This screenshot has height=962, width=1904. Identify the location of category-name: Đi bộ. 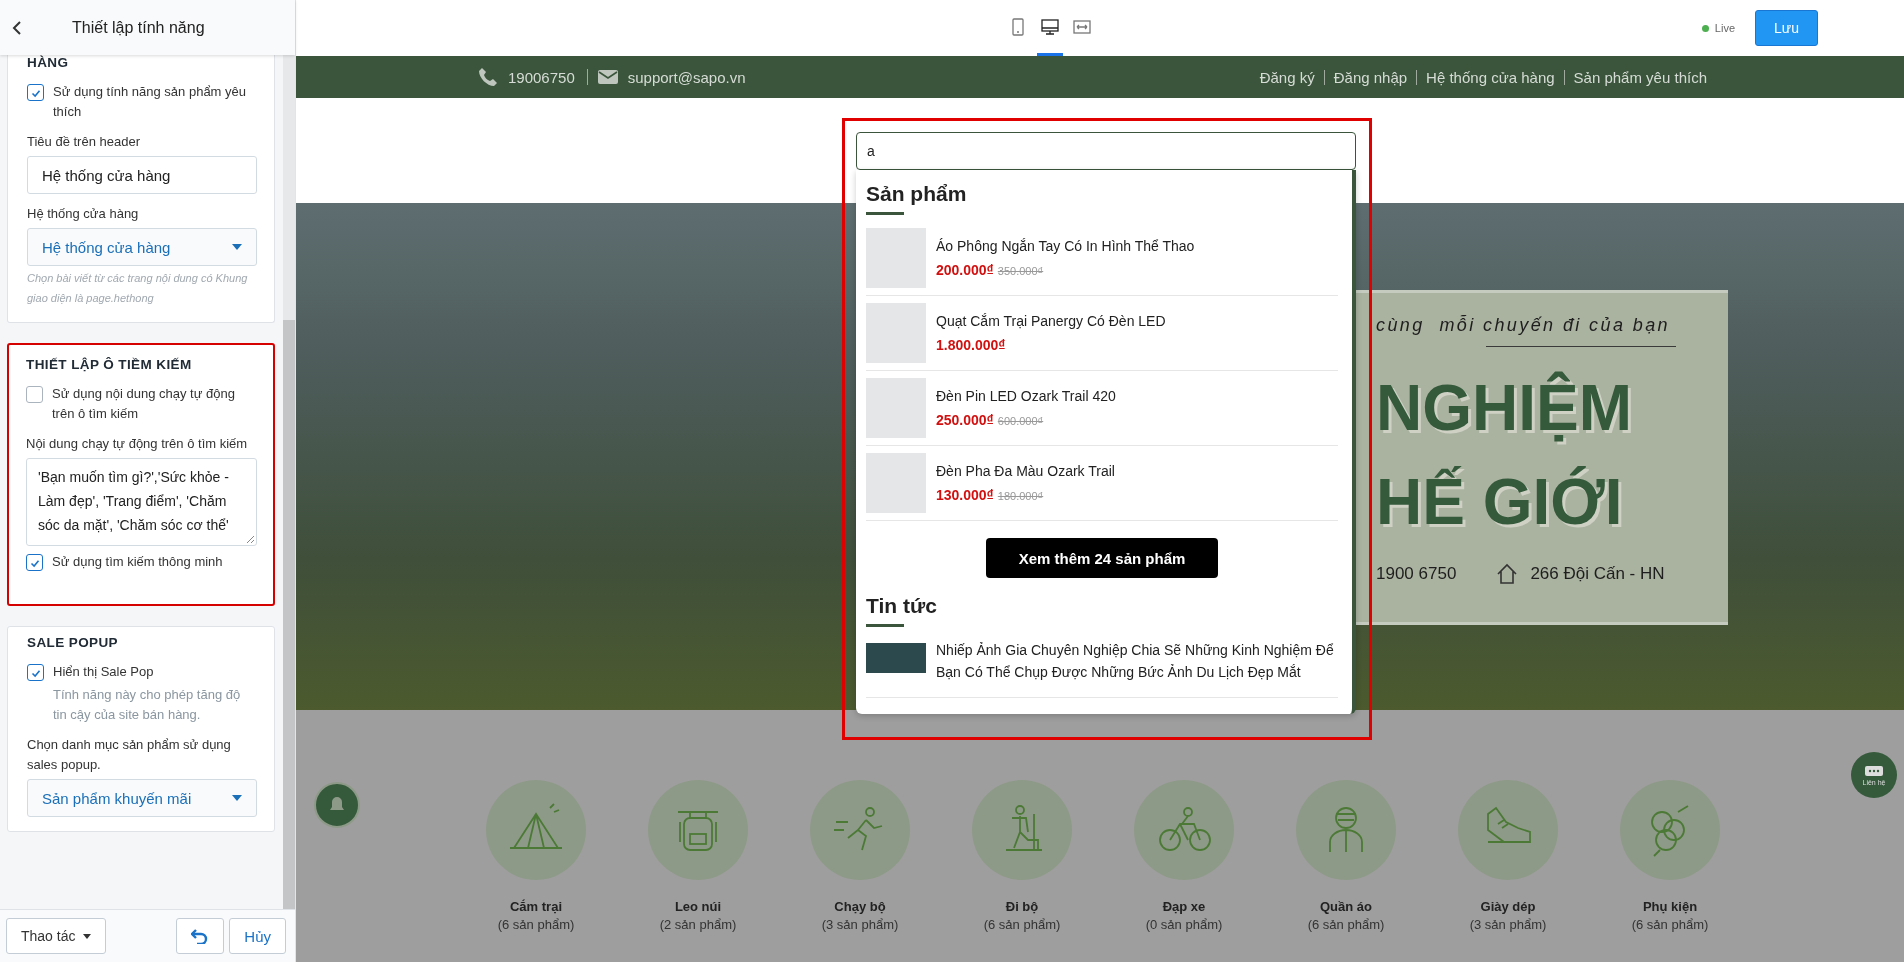
(1022, 906).